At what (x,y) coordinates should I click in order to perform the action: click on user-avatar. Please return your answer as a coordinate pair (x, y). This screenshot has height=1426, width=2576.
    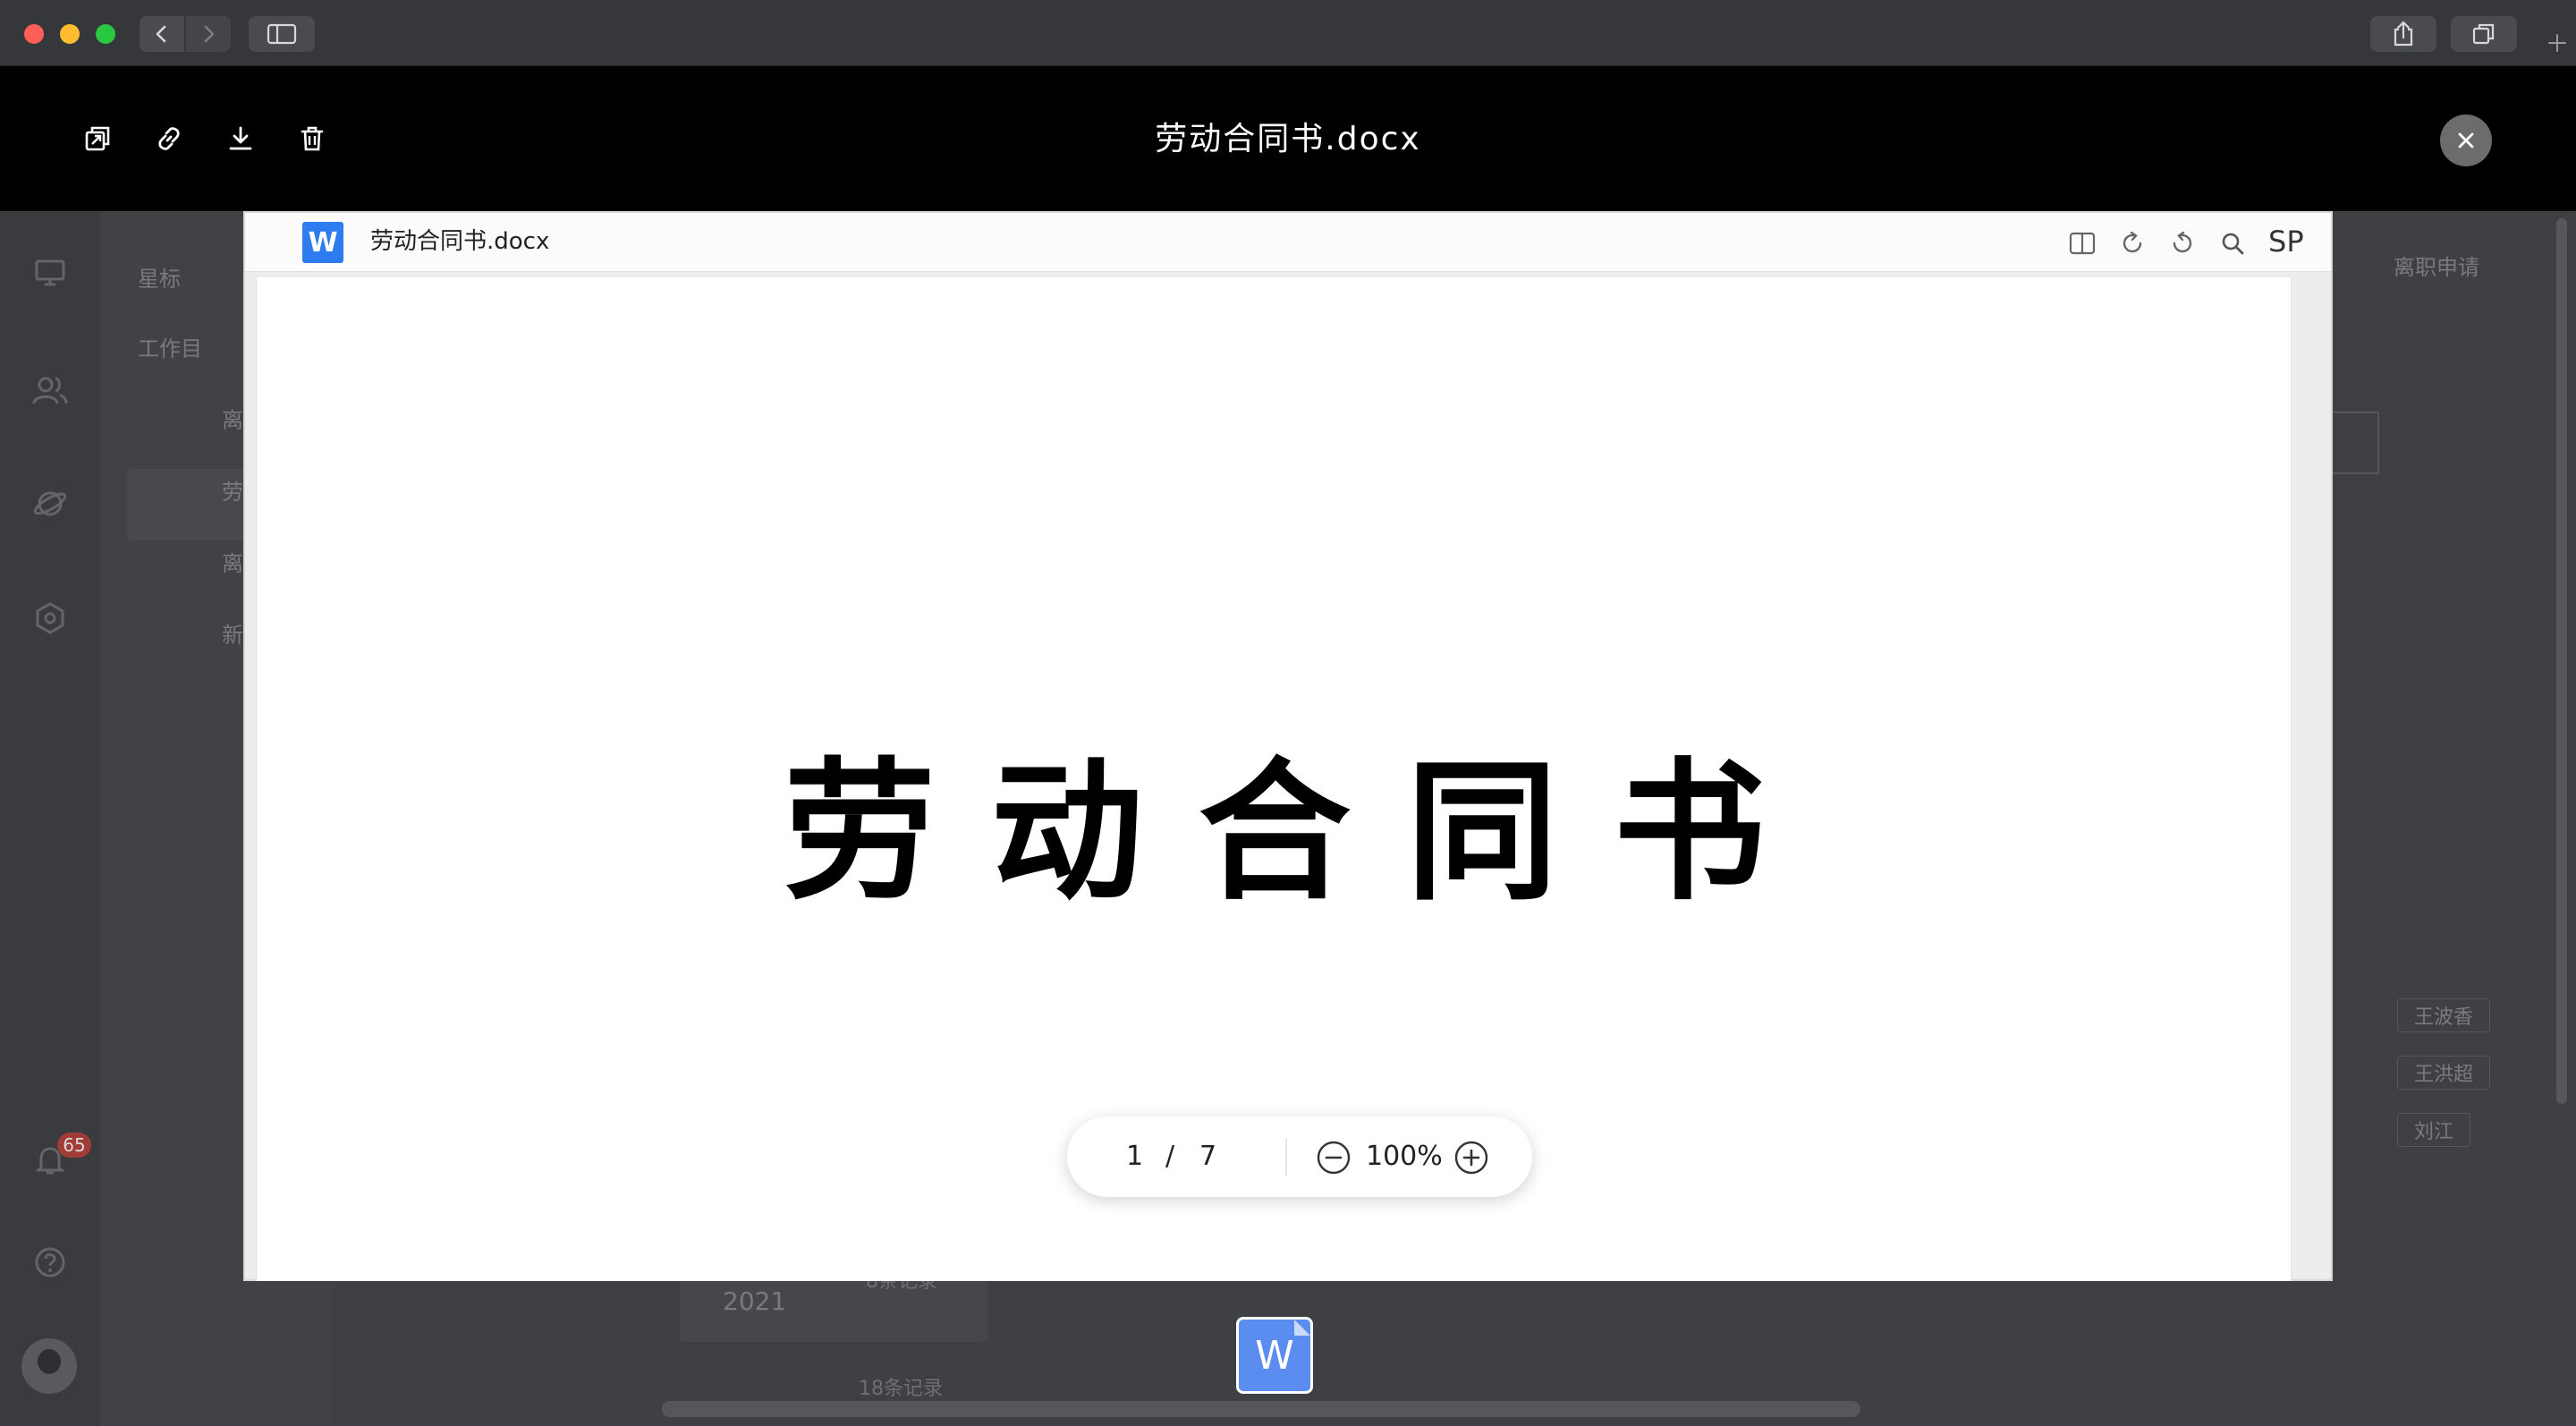
    Looking at the image, I should click on (49, 1366).